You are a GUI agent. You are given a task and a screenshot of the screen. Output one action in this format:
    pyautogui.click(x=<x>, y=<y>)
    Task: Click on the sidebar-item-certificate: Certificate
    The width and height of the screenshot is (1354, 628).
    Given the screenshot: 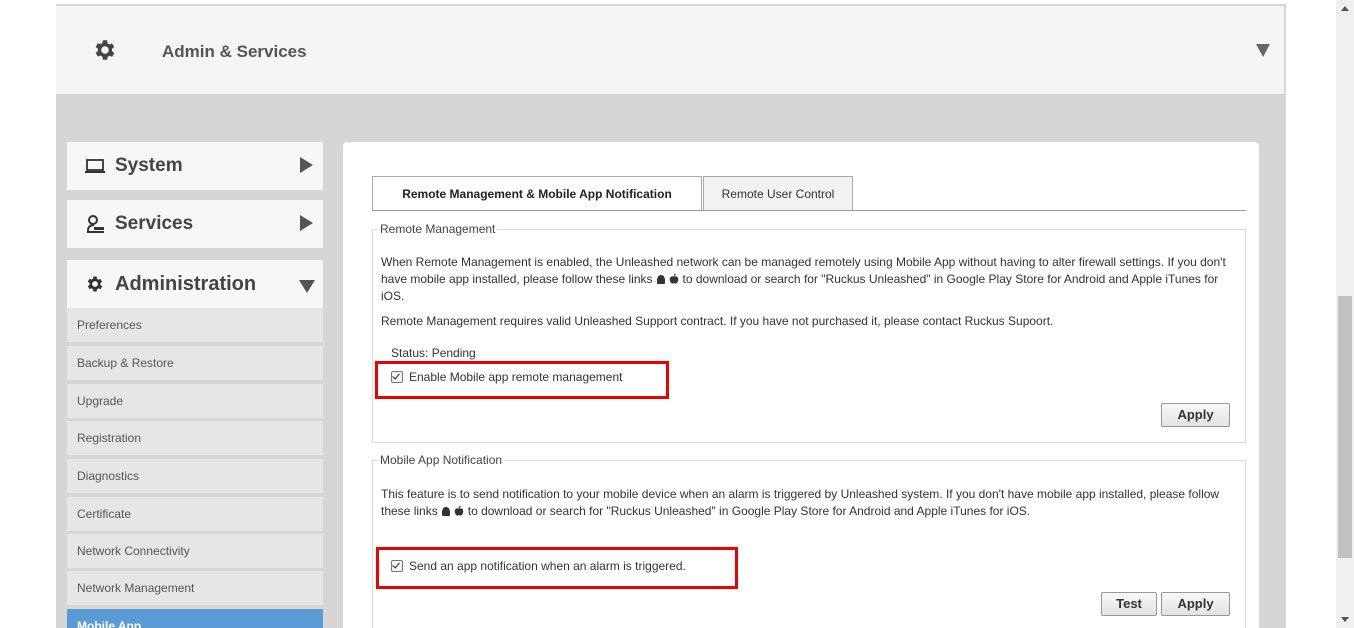 What is the action you would take?
    pyautogui.click(x=195, y=514)
    